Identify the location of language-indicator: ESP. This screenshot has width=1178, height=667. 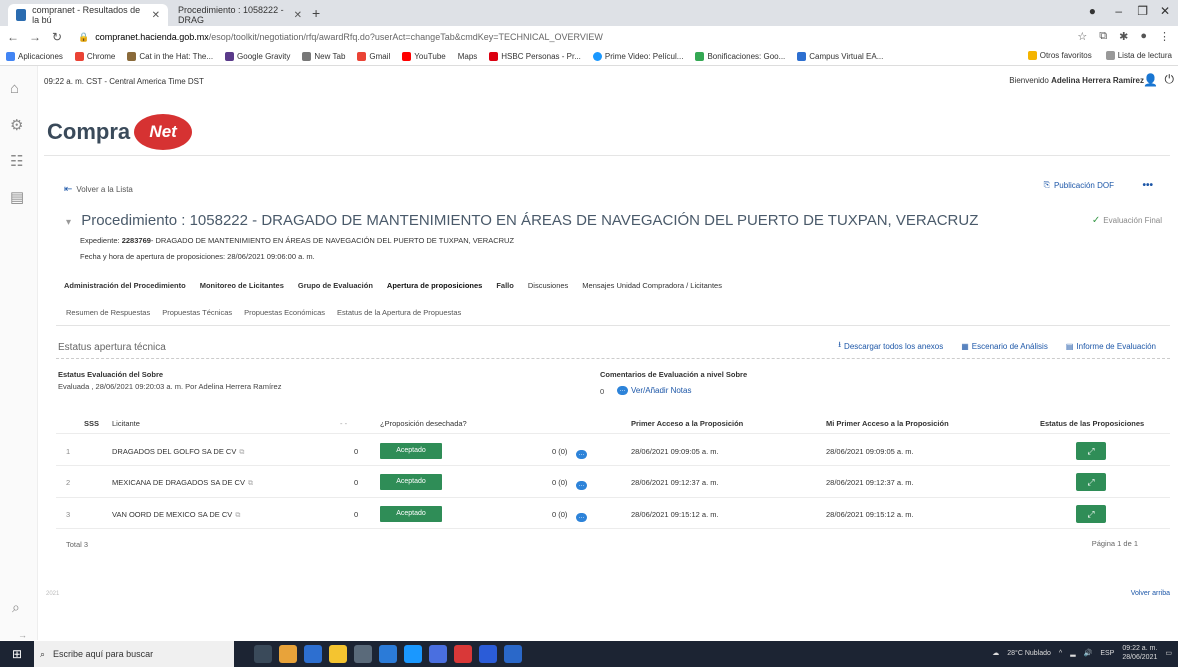
(1107, 653).